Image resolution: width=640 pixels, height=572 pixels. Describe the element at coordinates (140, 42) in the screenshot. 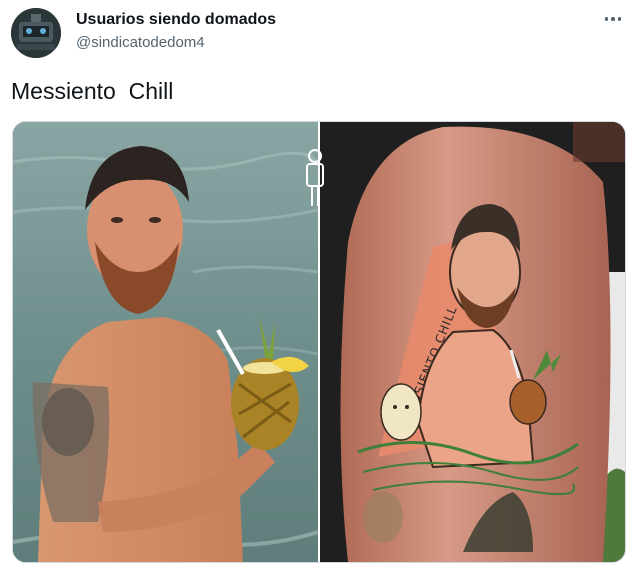

I see `author-handle: @sindicatodedom4` at that location.